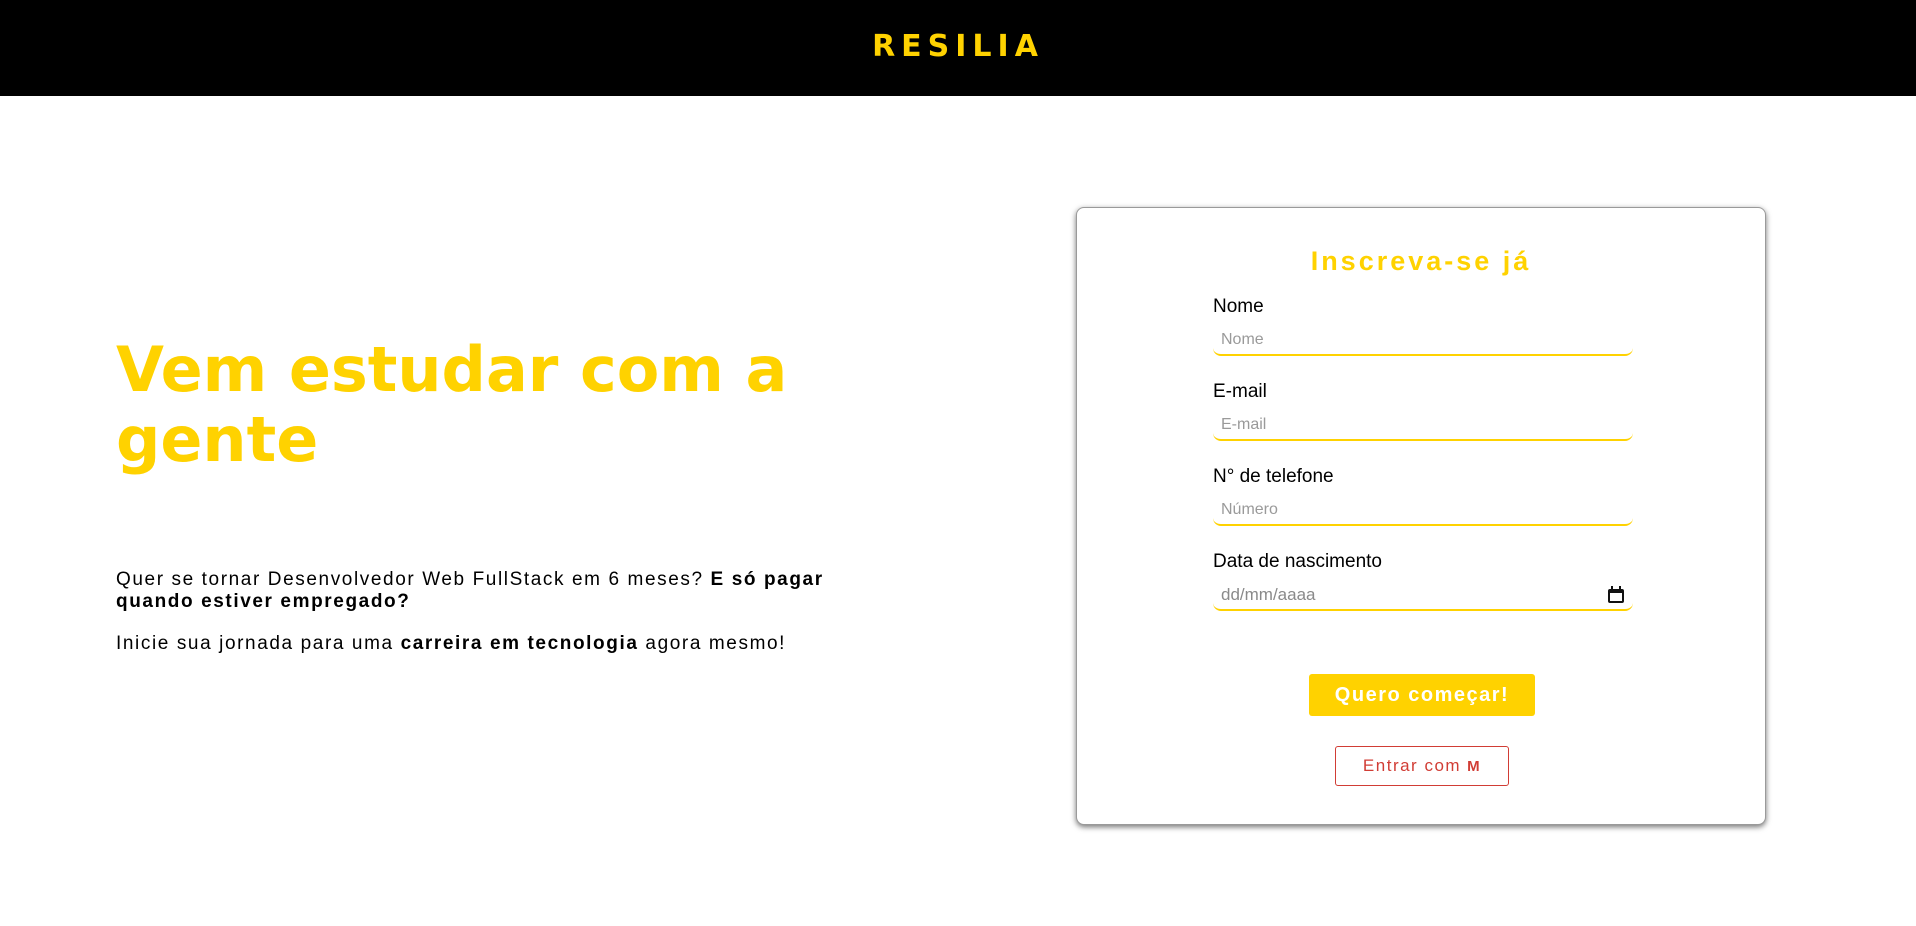 The height and width of the screenshot is (926, 1916). I want to click on top-bar: RESILIA, so click(958, 48).